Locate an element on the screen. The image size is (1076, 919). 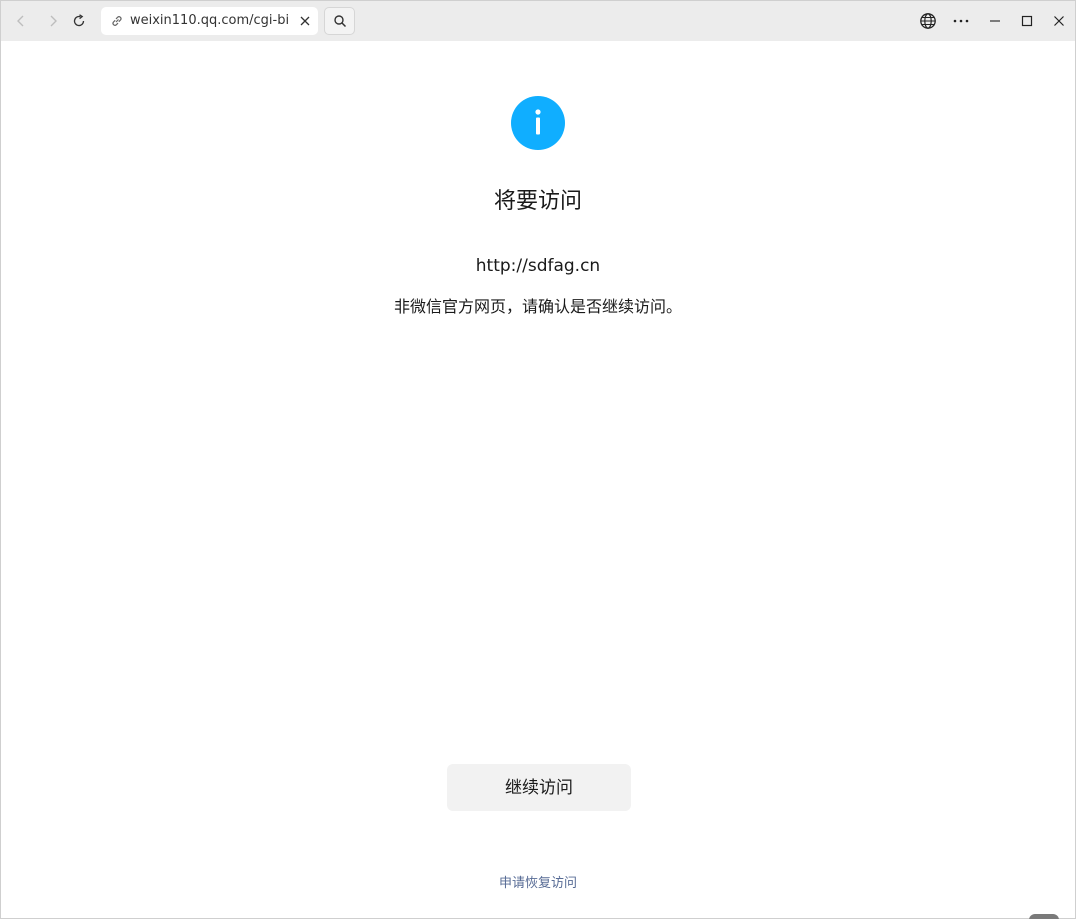
request-restore-access-link: 申请恢复访问 is located at coordinates (538, 884).